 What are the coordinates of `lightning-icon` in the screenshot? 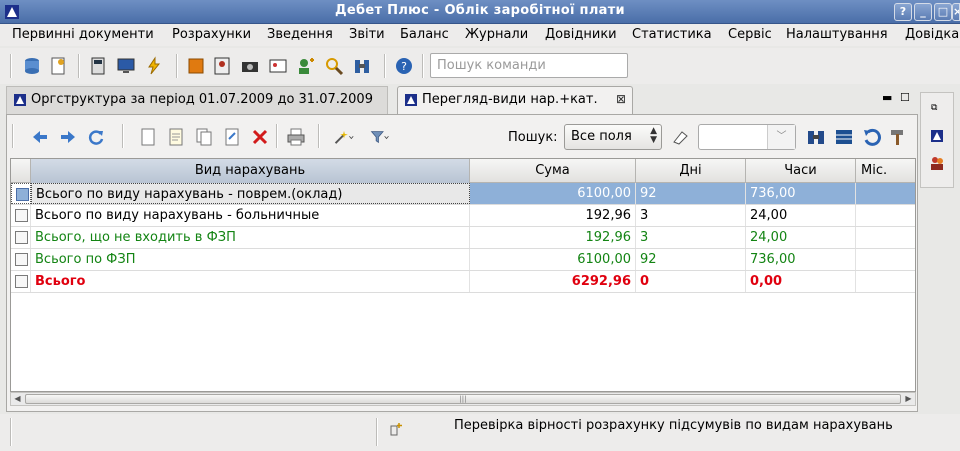 It's located at (154, 66).